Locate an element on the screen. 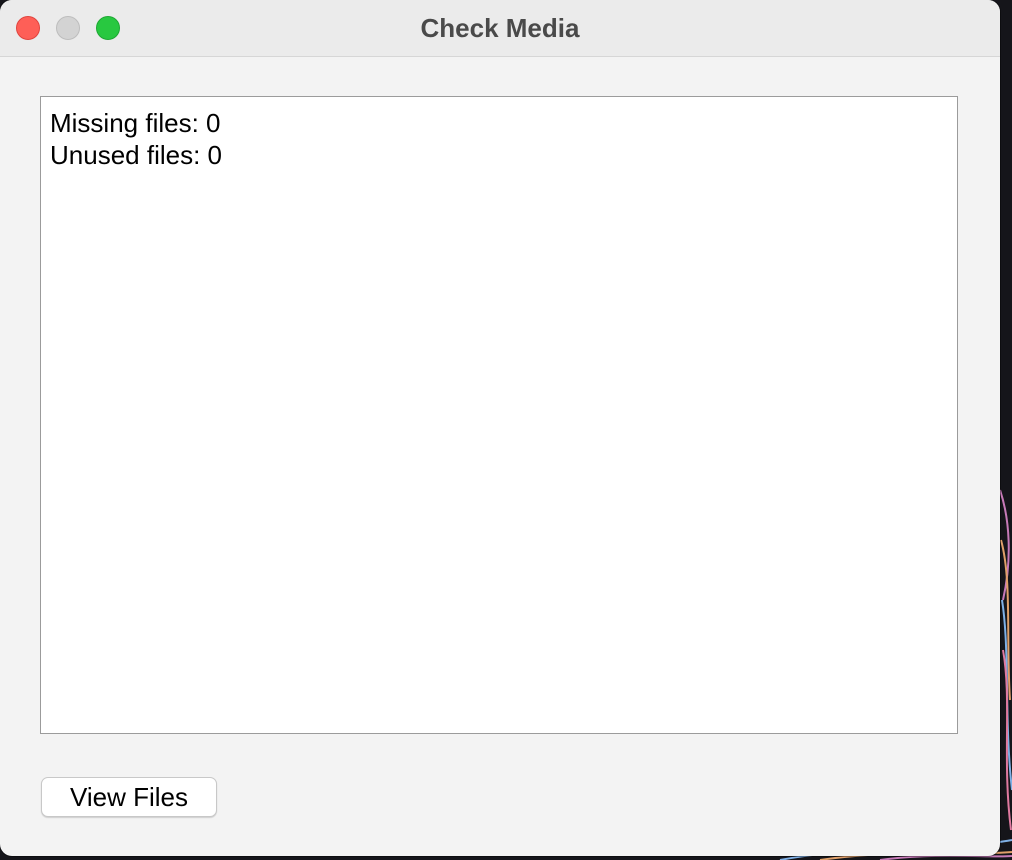 This screenshot has width=1012, height=860. title-bar: Check Media is located at coordinates (500, 28).